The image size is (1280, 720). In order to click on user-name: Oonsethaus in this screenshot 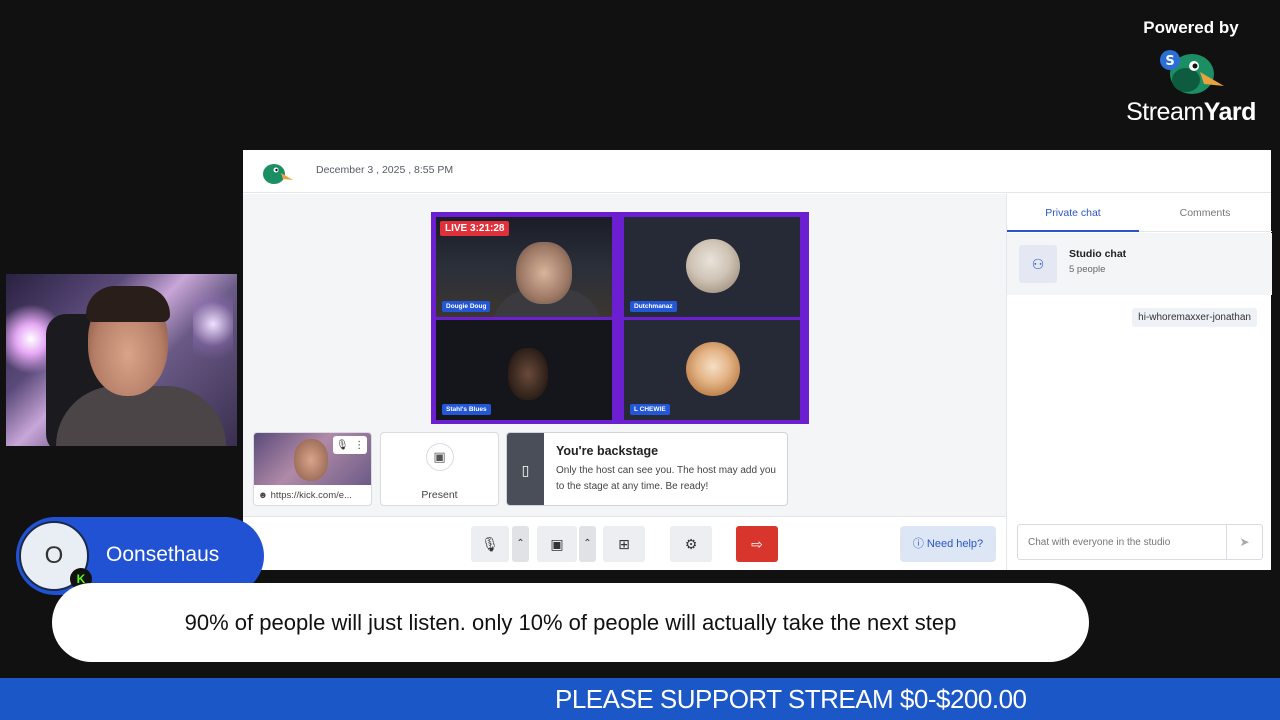, I will do `click(163, 554)`.